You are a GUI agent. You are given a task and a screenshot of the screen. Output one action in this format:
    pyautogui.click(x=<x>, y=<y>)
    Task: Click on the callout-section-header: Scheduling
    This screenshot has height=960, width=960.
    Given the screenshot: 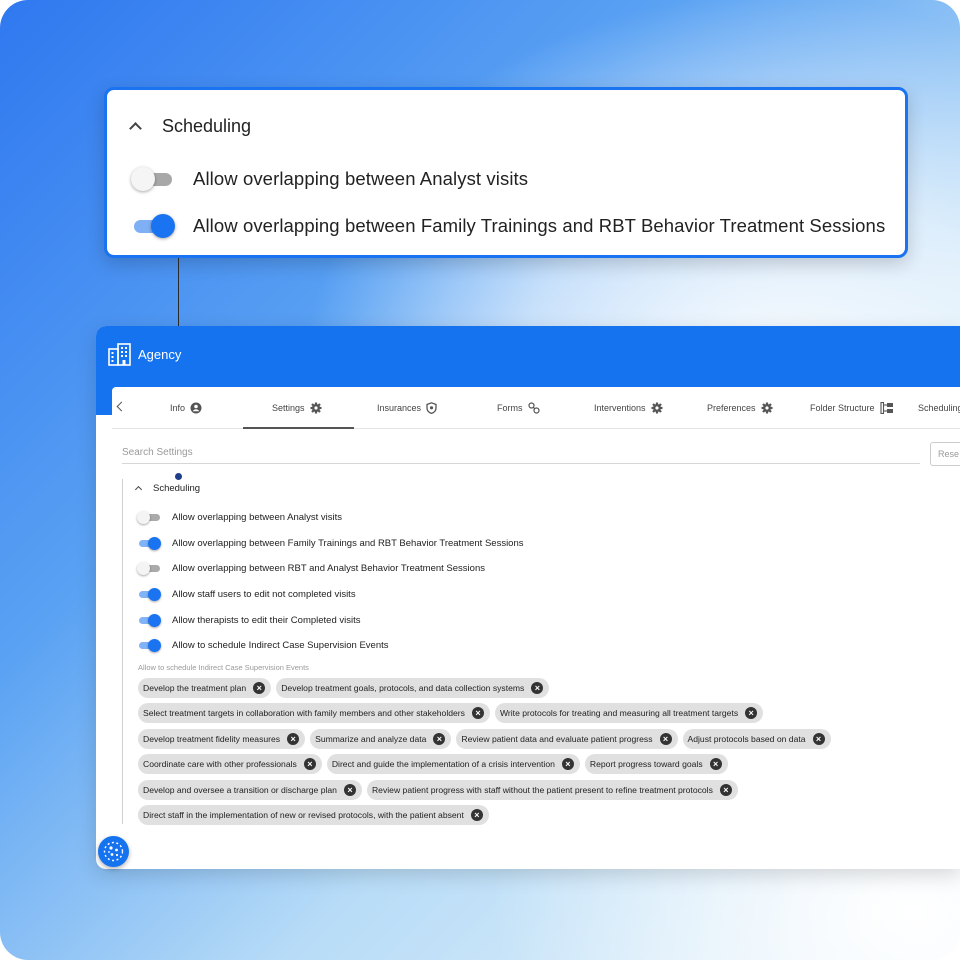 What is the action you would take?
    pyautogui.click(x=190, y=126)
    